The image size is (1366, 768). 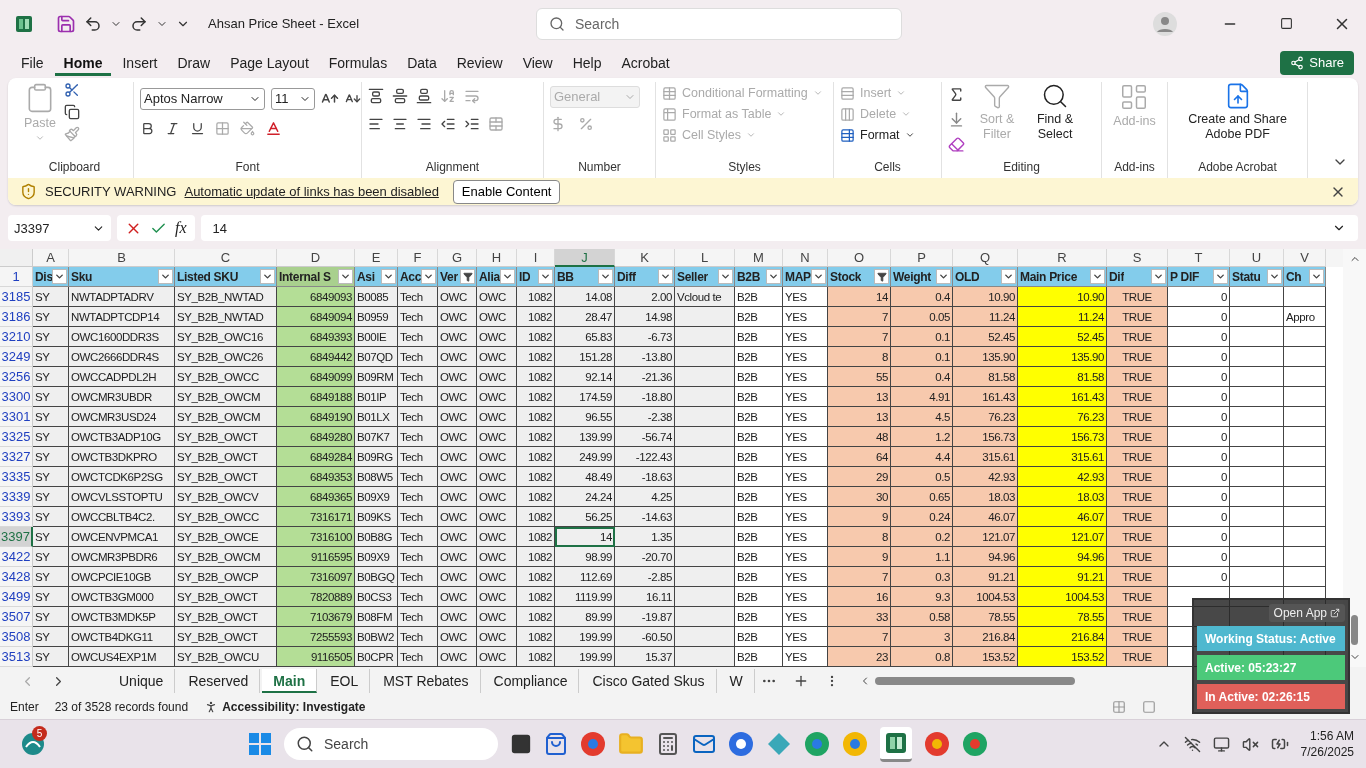 I want to click on cells-button: Format, so click(x=877, y=135).